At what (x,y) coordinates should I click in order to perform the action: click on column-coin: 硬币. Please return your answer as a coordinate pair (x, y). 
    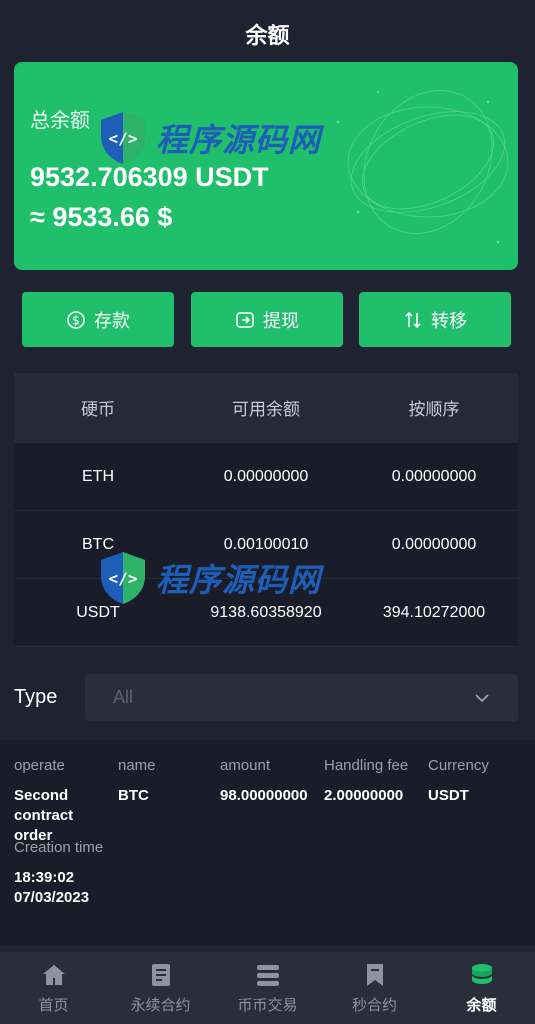
    Looking at the image, I should click on (98, 409).